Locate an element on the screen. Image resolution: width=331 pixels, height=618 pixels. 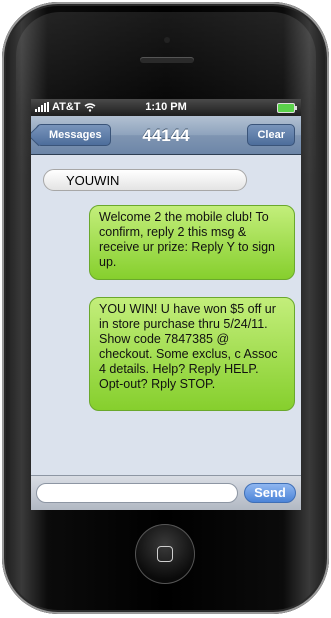
home-button-icon is located at coordinates (165, 554).